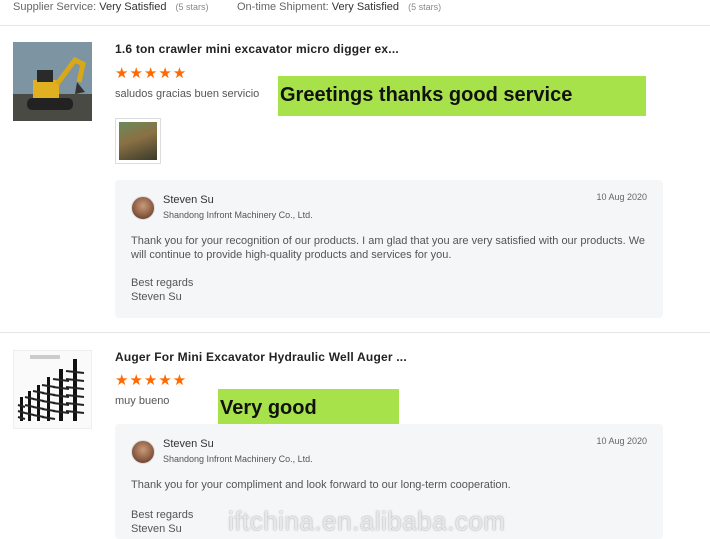 The height and width of the screenshot is (539, 710). What do you see at coordinates (192, 7) in the screenshot?
I see `supplier-service-stars: (5 stars)` at bounding box center [192, 7].